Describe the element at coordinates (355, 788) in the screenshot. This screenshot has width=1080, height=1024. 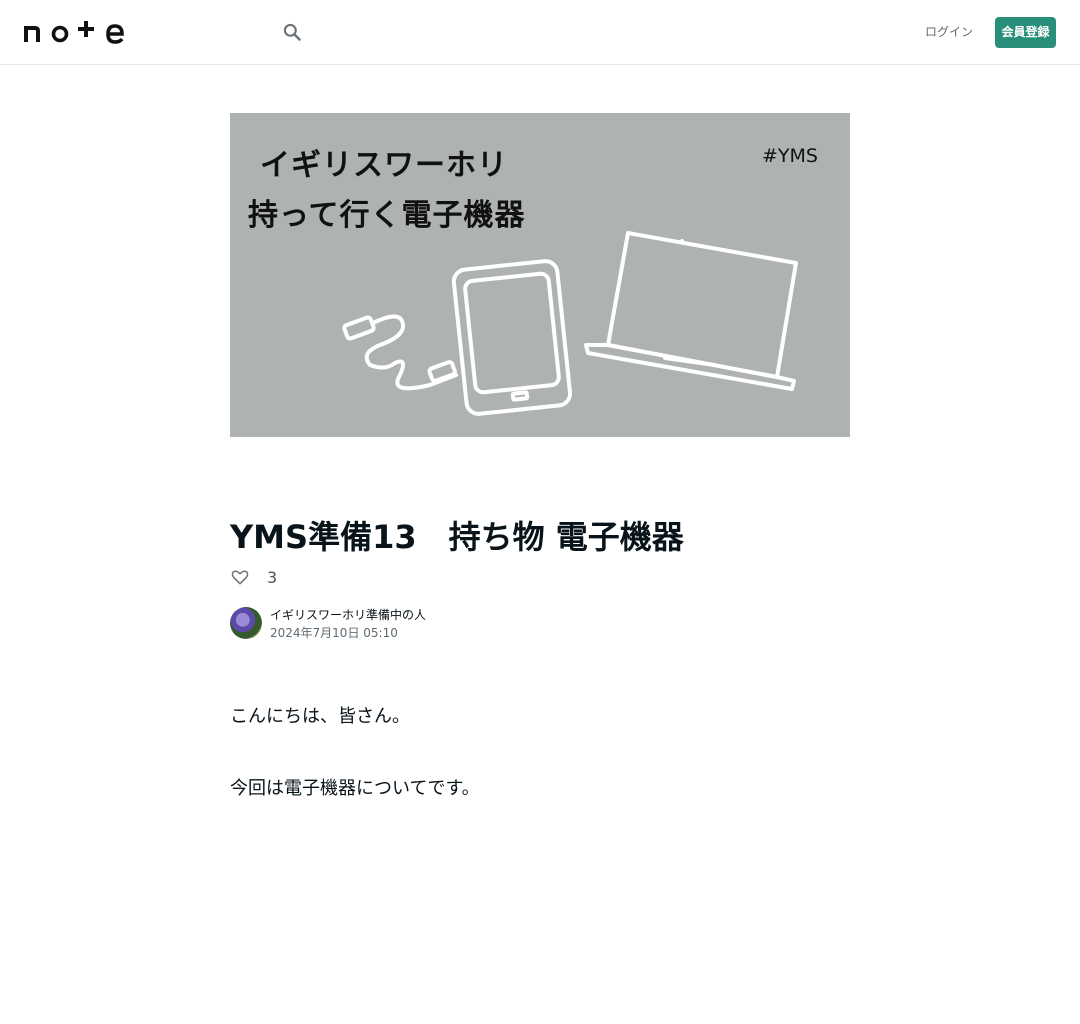
I see `body-paragraph: 今回は電子機器についてです。` at that location.